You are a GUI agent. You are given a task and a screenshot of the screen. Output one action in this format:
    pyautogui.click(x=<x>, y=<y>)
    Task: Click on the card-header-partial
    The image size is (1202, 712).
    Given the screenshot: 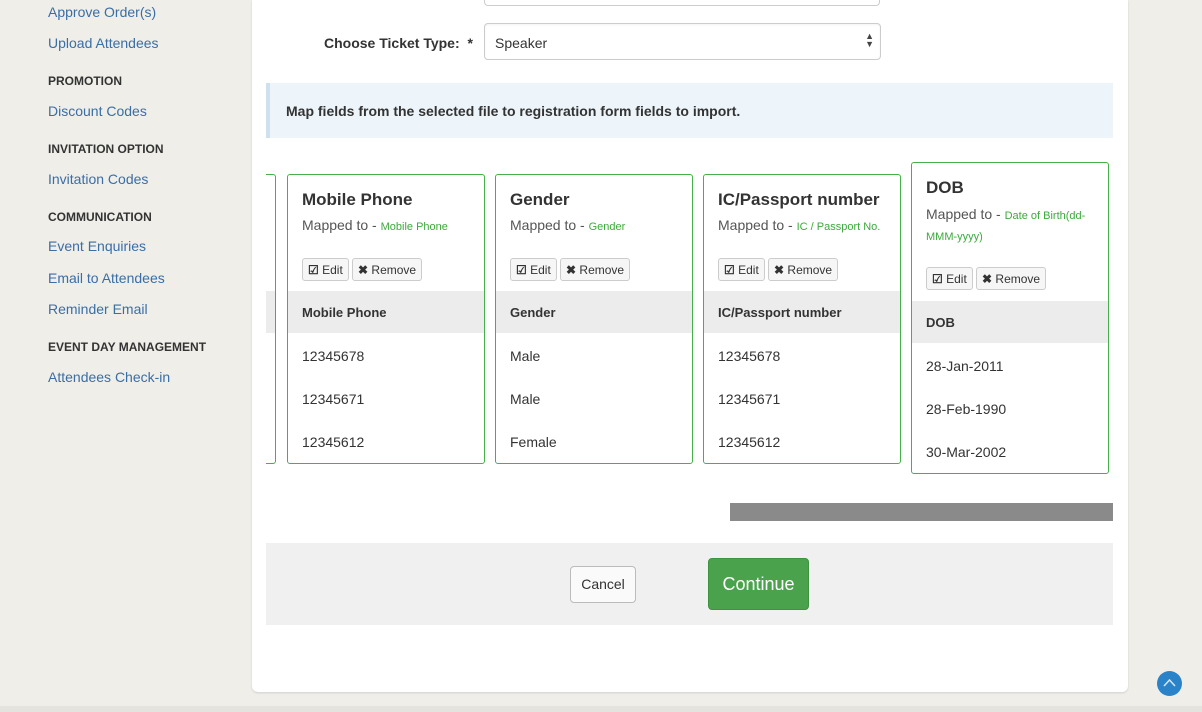 What is the action you would take?
    pyautogui.click(x=270, y=312)
    